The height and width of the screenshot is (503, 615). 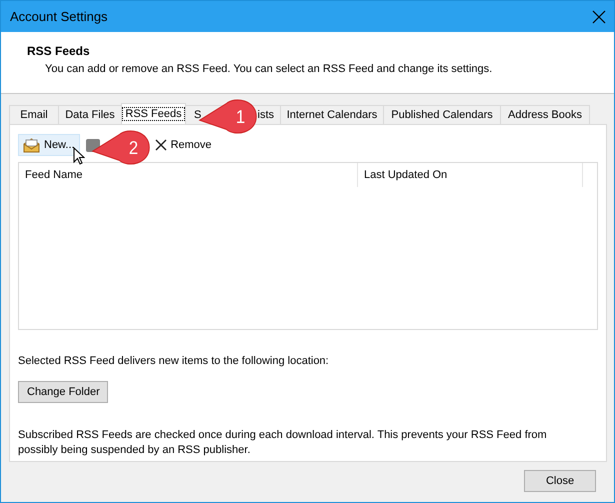 I want to click on change-folder-button: Change Folder, so click(x=63, y=392).